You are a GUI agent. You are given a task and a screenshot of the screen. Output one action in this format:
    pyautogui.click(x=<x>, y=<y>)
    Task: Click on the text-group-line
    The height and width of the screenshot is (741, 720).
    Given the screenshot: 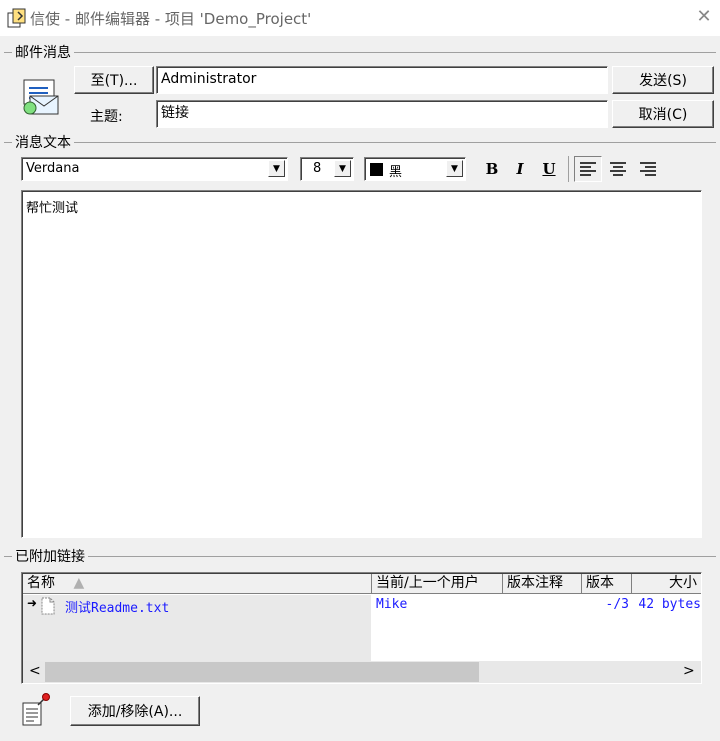 What is the action you would take?
    pyautogui.click(x=360, y=142)
    